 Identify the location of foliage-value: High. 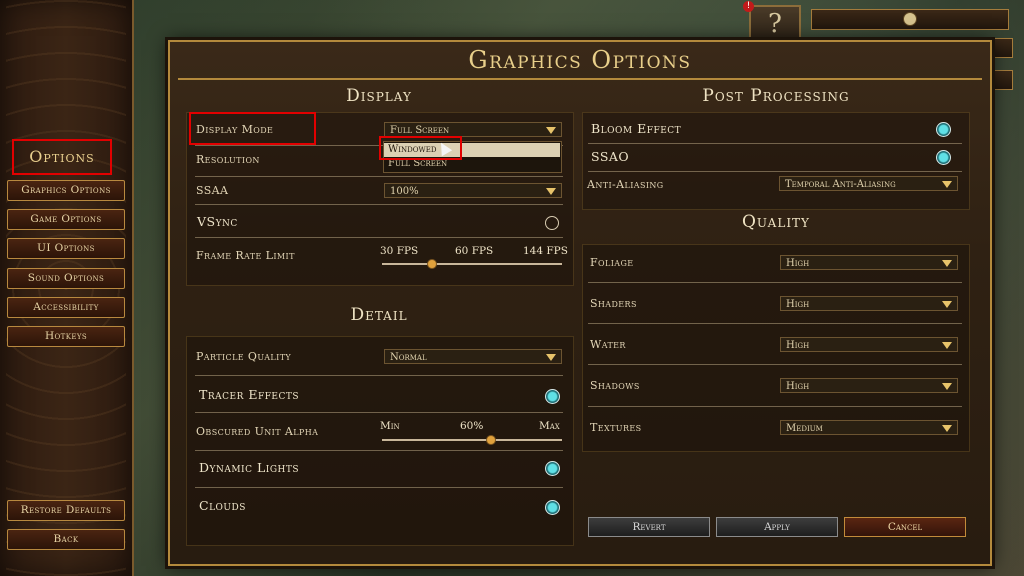
(798, 263).